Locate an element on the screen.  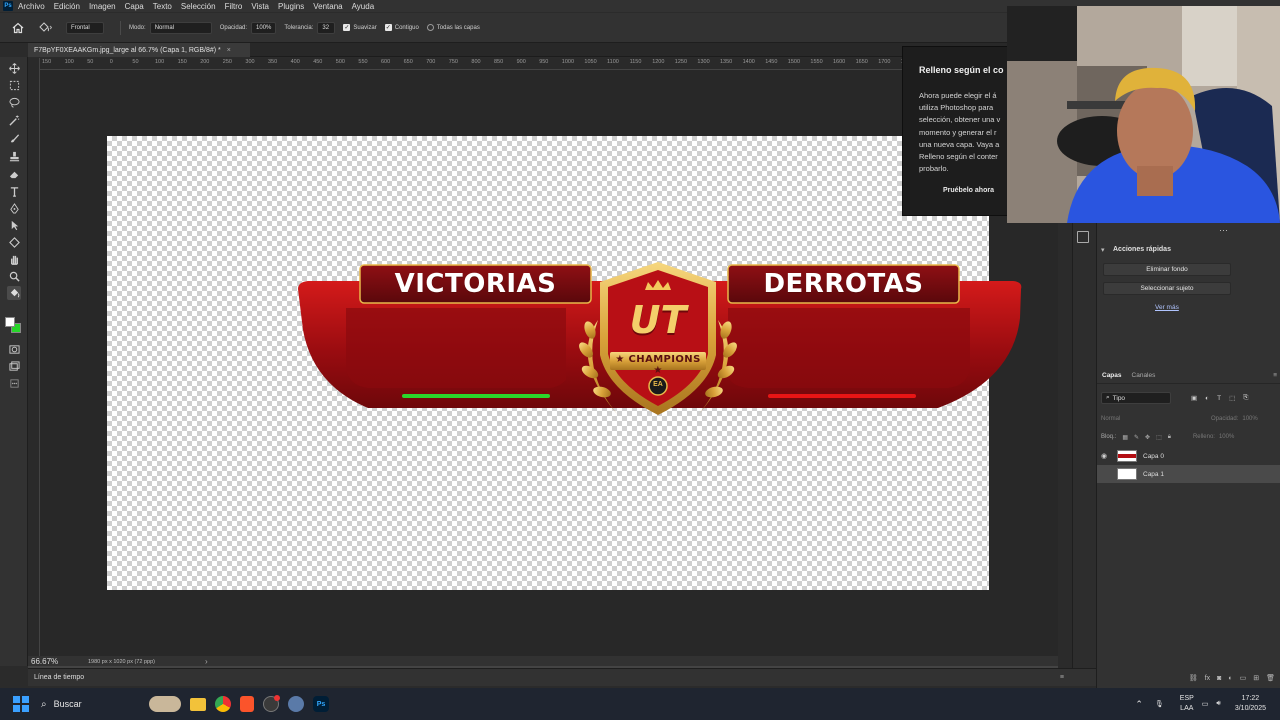
contiguous-option: ✓ Contiguo is located at coordinates (401, 27).